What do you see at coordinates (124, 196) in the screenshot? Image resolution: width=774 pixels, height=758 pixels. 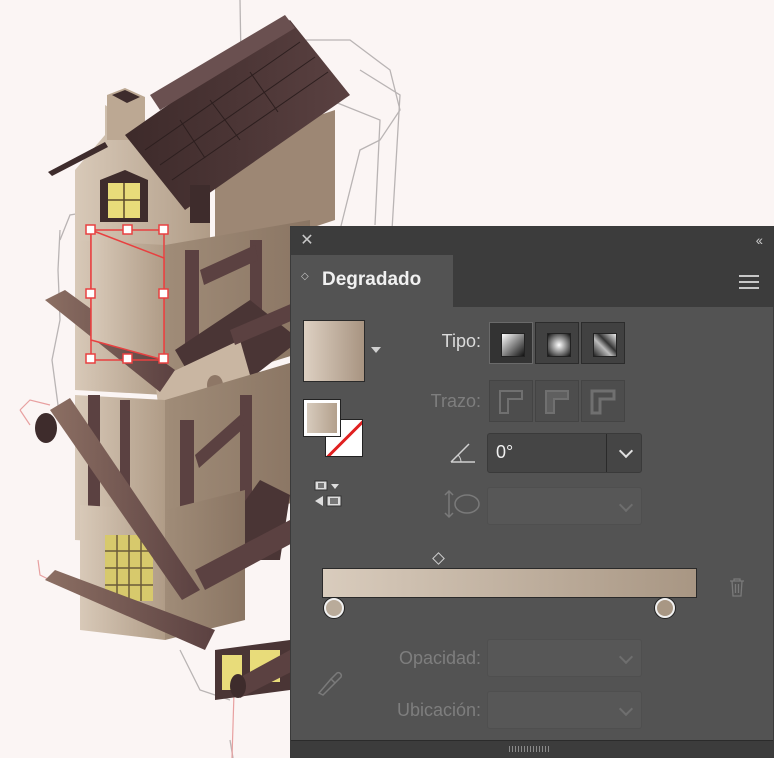 I see `dormer-window` at bounding box center [124, 196].